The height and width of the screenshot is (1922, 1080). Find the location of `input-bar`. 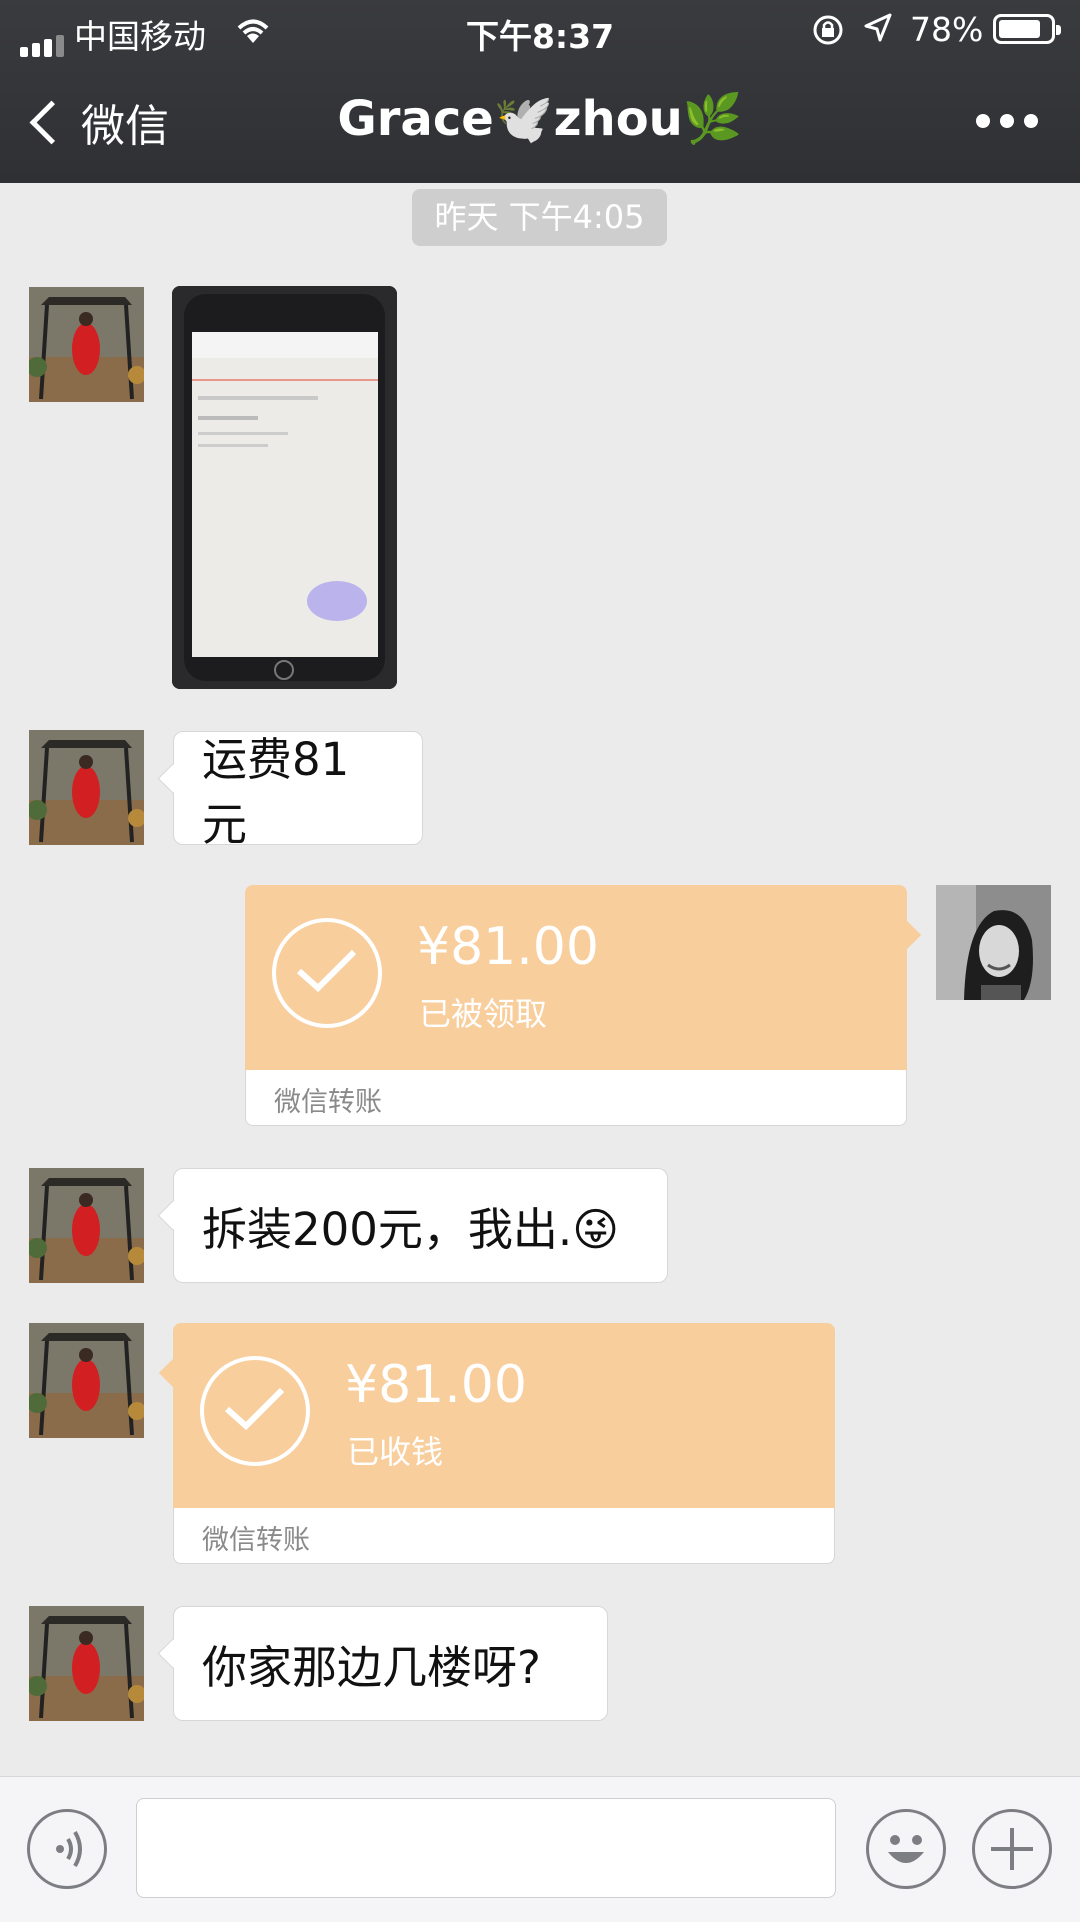

input-bar is located at coordinates (540, 1849).